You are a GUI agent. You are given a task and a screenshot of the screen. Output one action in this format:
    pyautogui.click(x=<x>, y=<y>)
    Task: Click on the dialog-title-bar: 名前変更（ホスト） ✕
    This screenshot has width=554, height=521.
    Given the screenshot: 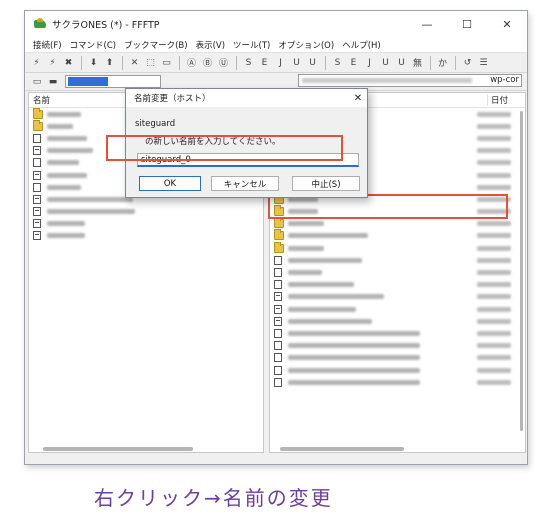 What is the action you would take?
    pyautogui.click(x=246, y=98)
    